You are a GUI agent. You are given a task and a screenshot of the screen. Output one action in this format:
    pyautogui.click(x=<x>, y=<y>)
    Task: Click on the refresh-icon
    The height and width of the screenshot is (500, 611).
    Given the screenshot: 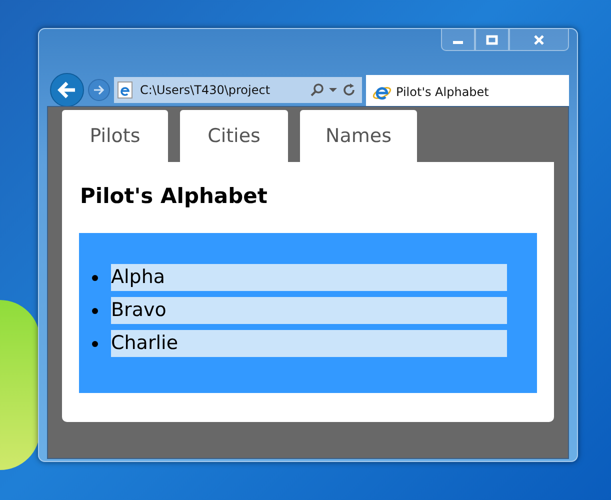 What is the action you would take?
    pyautogui.click(x=349, y=89)
    